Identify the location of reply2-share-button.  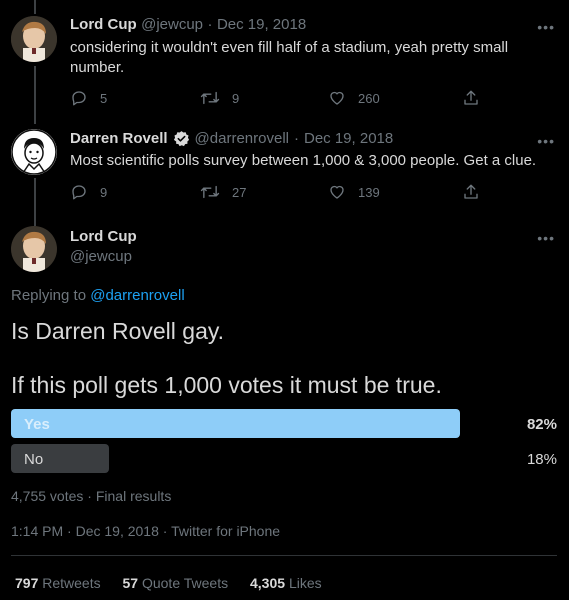
(471, 192).